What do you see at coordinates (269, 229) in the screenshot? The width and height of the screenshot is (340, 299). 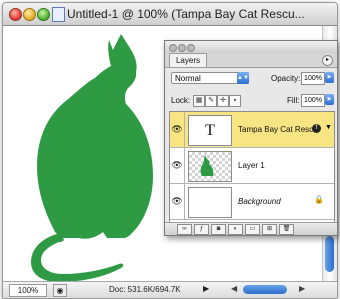 I see `new-layer-icon: ⊞` at bounding box center [269, 229].